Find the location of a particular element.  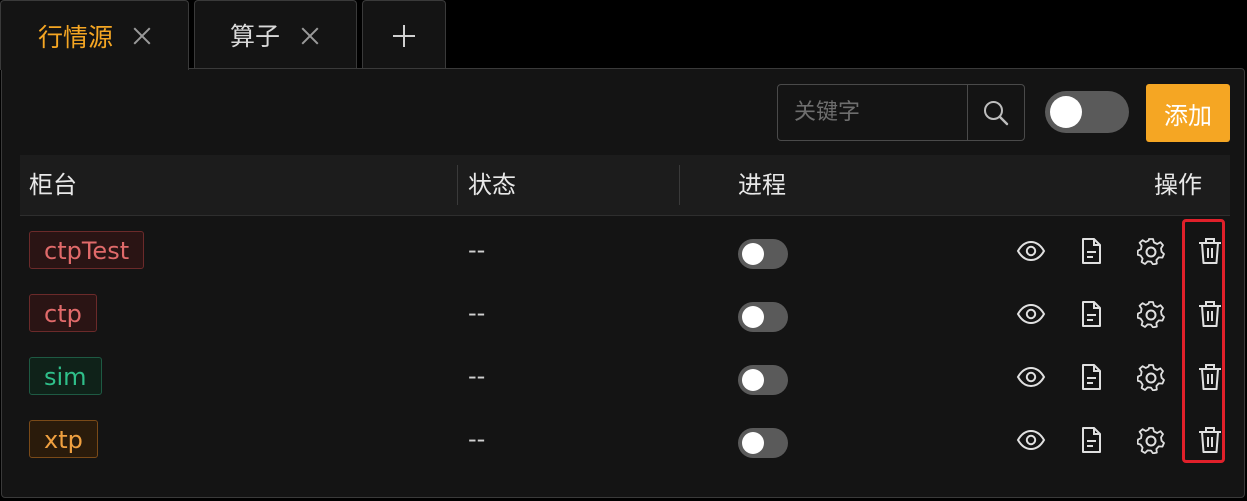

search-input is located at coordinates (872, 112).